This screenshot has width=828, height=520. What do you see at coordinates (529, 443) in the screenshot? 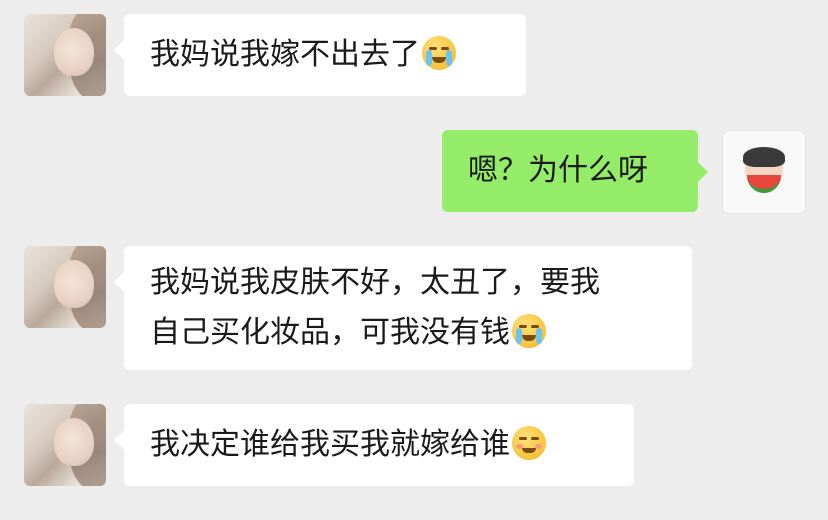
I see `smiling-face-icon` at bounding box center [529, 443].